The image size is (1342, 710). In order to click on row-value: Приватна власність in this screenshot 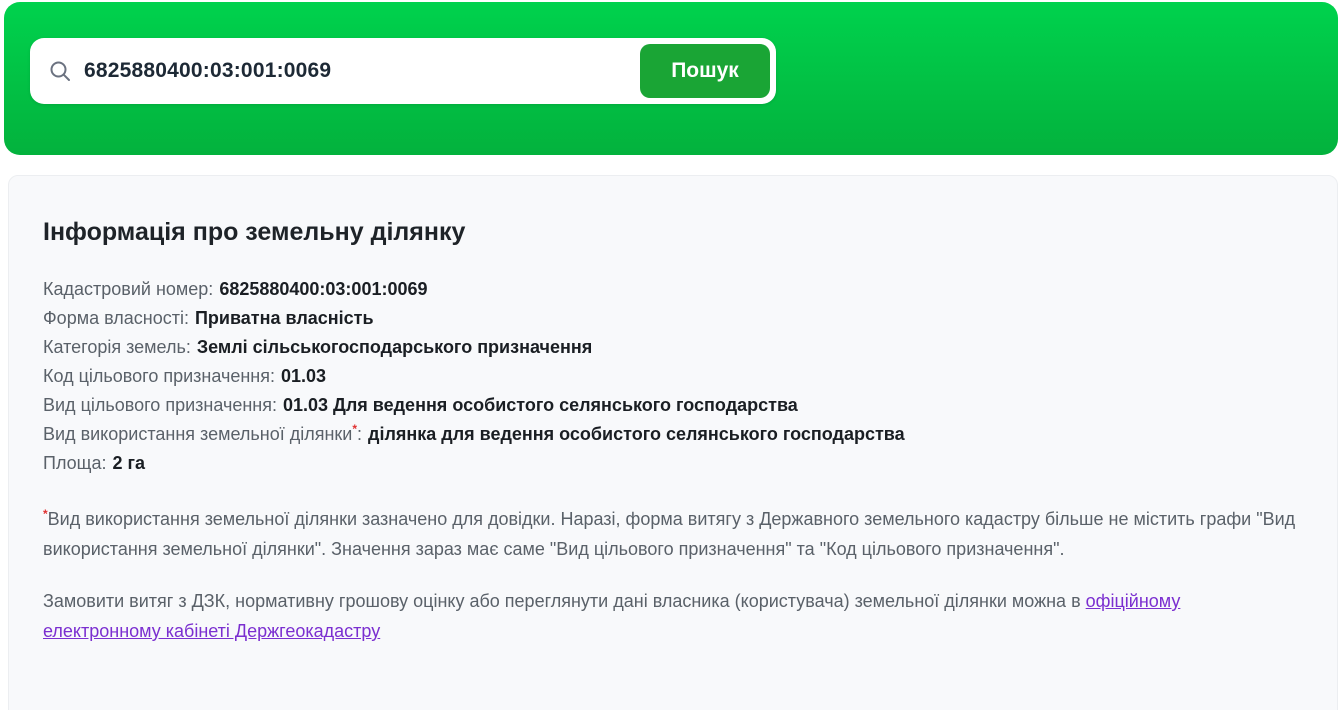, I will do `click(284, 318)`.